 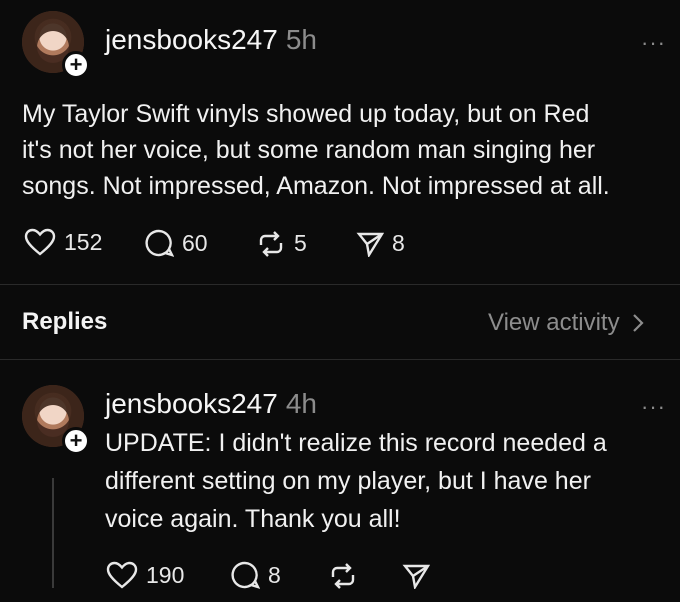 What do you see at coordinates (165, 574) in the screenshot?
I see `like-count: 190` at bounding box center [165, 574].